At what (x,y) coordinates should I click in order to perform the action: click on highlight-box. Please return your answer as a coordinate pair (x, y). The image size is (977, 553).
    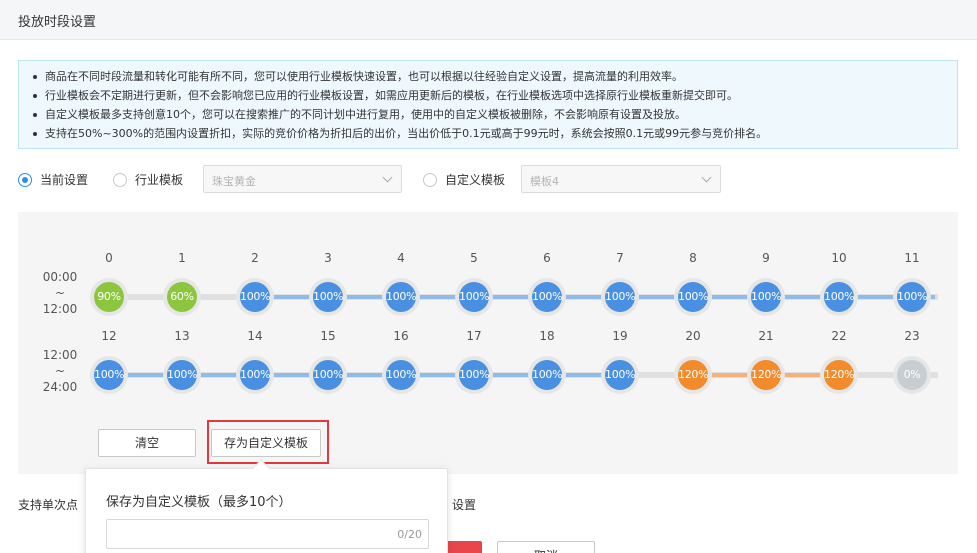
    Looking at the image, I should click on (268, 442).